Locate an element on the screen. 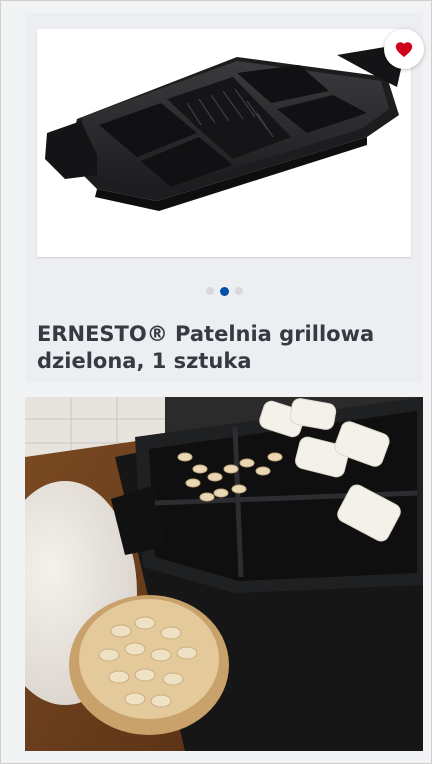 The image size is (432, 764). heart-icon is located at coordinates (404, 50).